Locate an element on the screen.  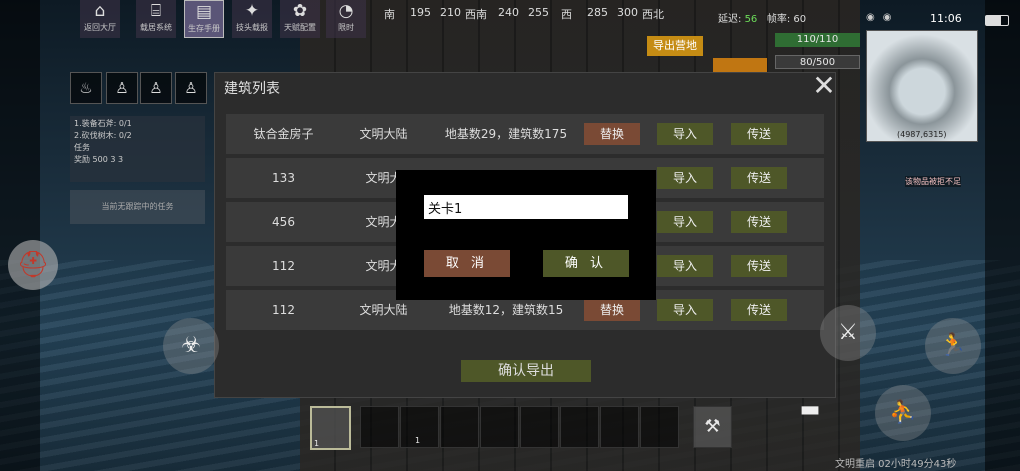
fire-icon: ♨ is located at coordinates (86, 88).